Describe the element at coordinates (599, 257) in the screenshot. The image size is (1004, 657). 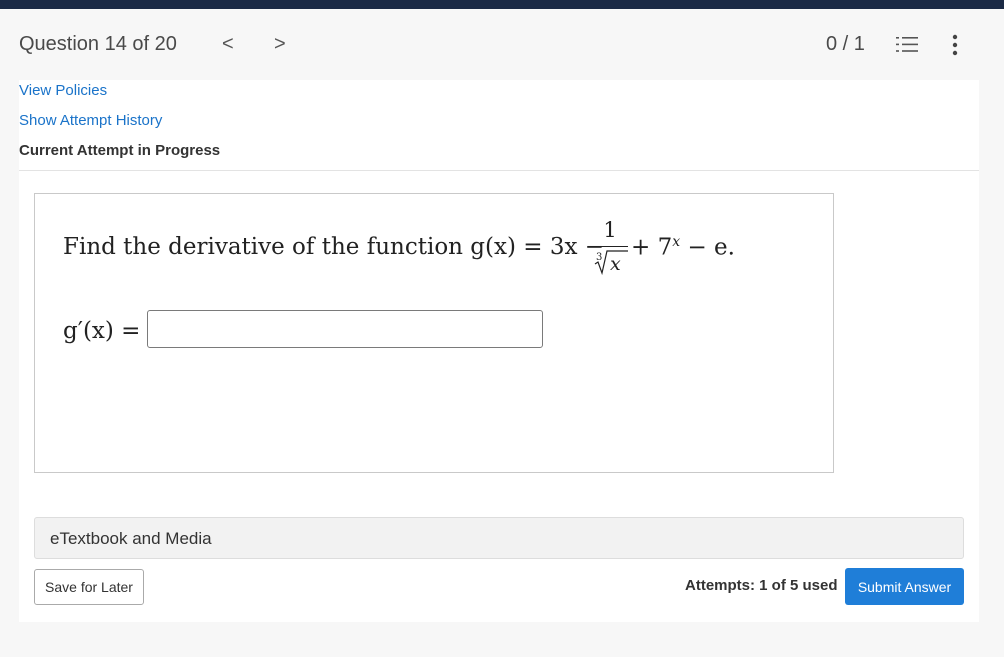
I see `radical-index: 3` at that location.